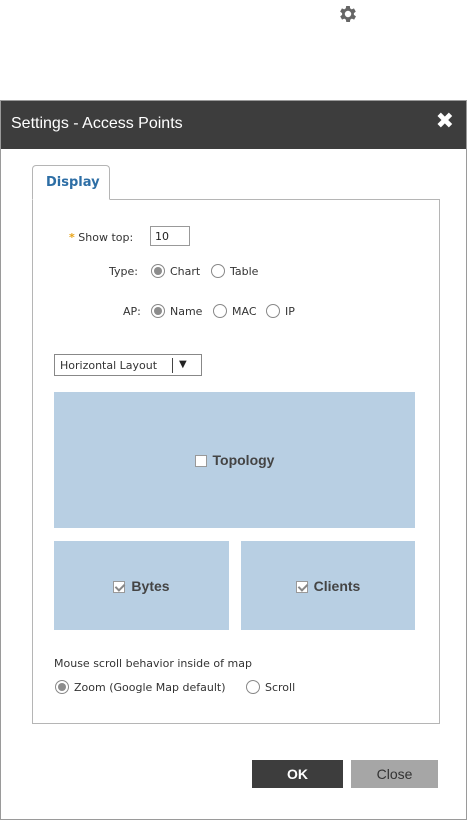  Describe the element at coordinates (185, 271) in the screenshot. I see `type-chart-label: Chart` at that location.